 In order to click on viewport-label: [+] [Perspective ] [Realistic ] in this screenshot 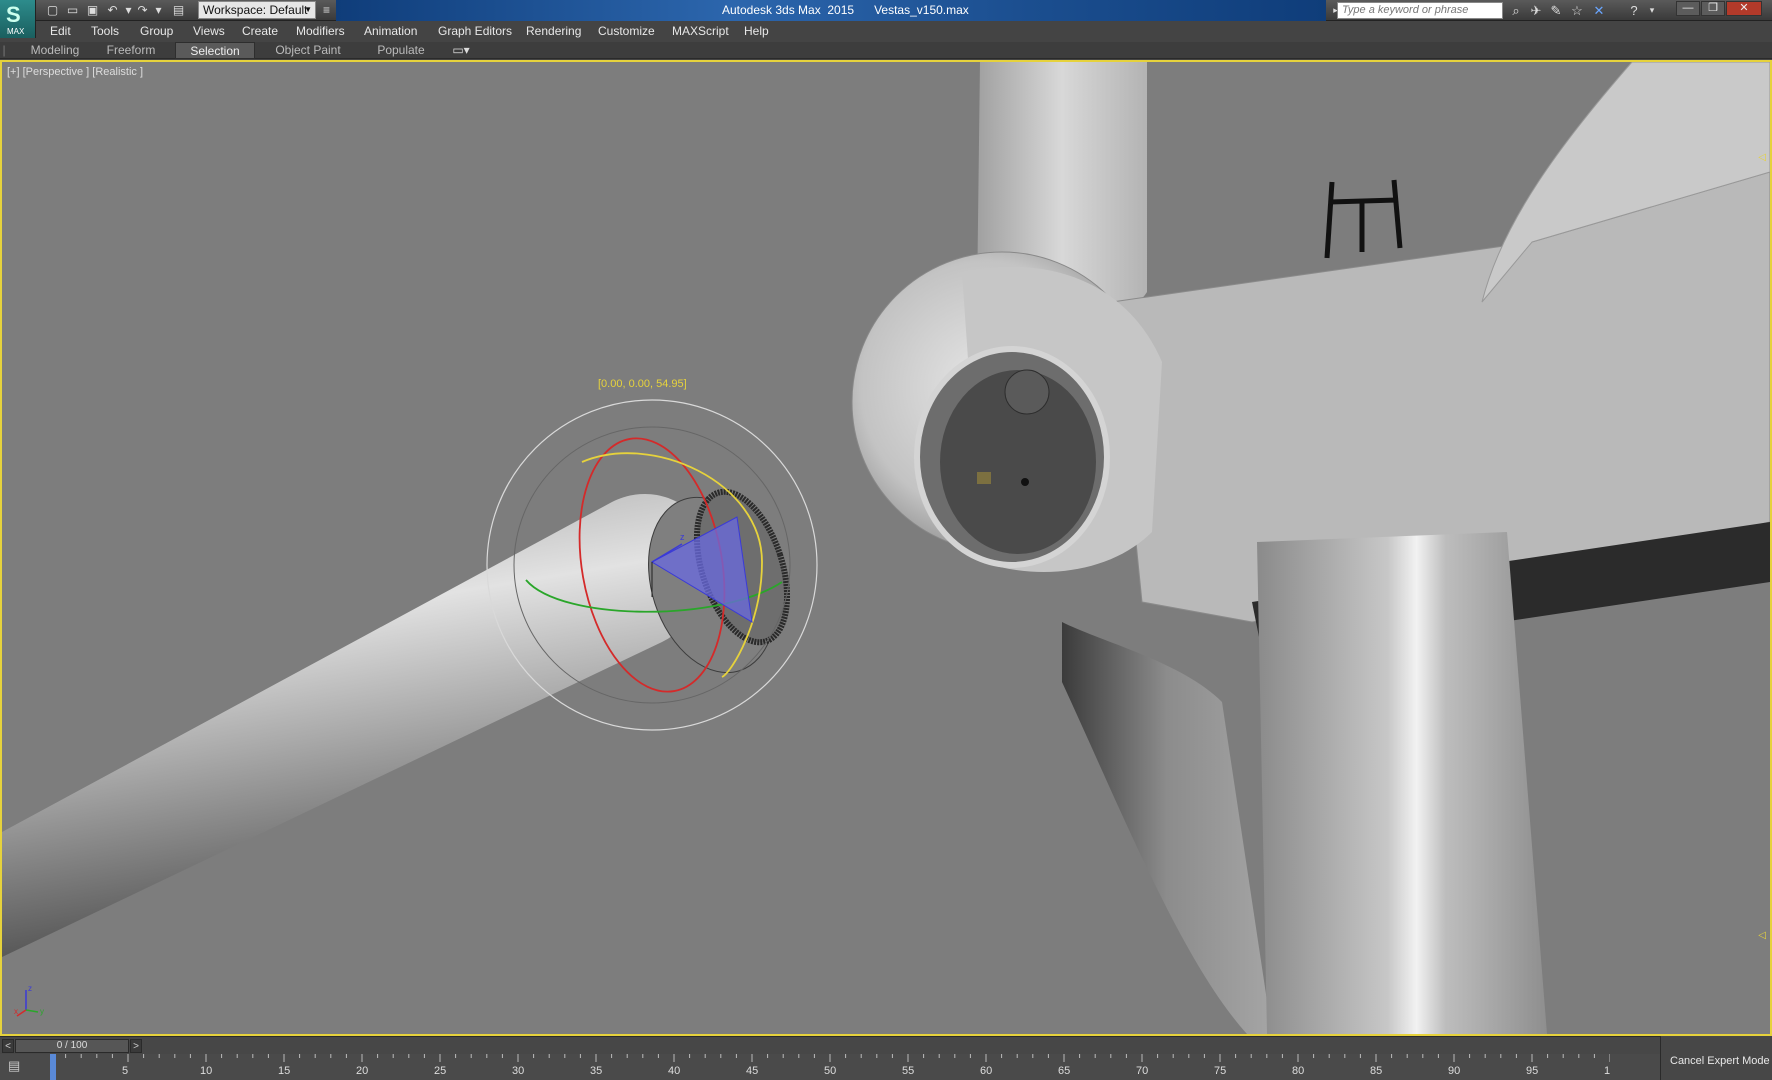, I will do `click(75, 72)`.